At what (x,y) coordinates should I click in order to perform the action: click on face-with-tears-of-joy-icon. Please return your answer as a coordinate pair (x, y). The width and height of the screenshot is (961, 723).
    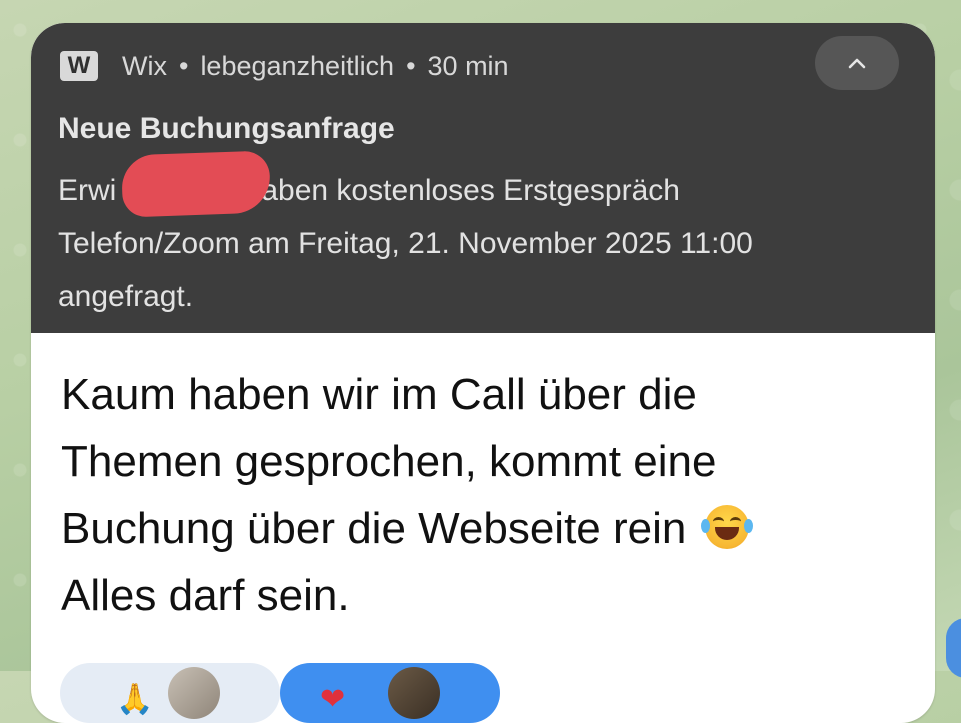
    Looking at the image, I should click on (726, 527).